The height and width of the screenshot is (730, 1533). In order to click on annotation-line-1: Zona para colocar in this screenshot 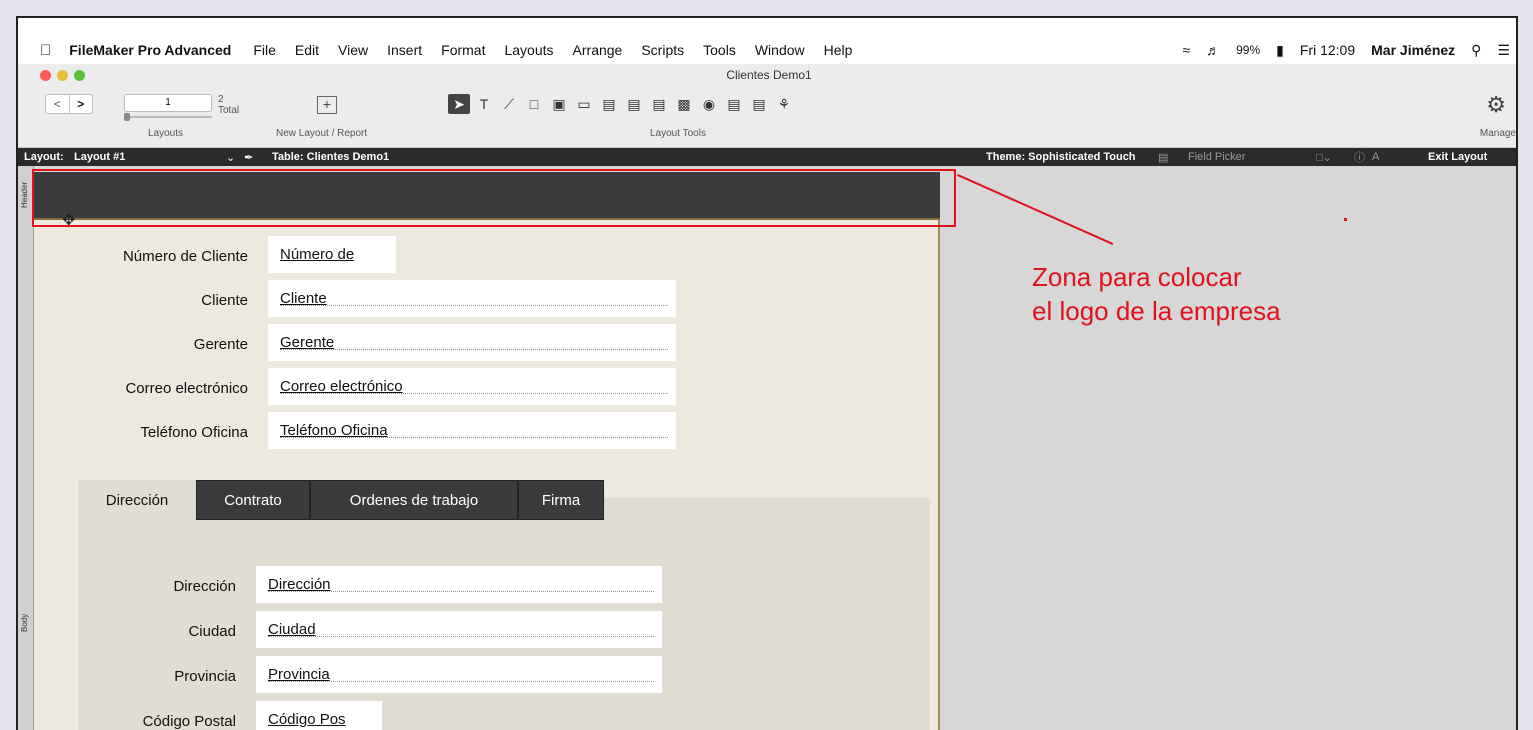, I will do `click(1137, 277)`.